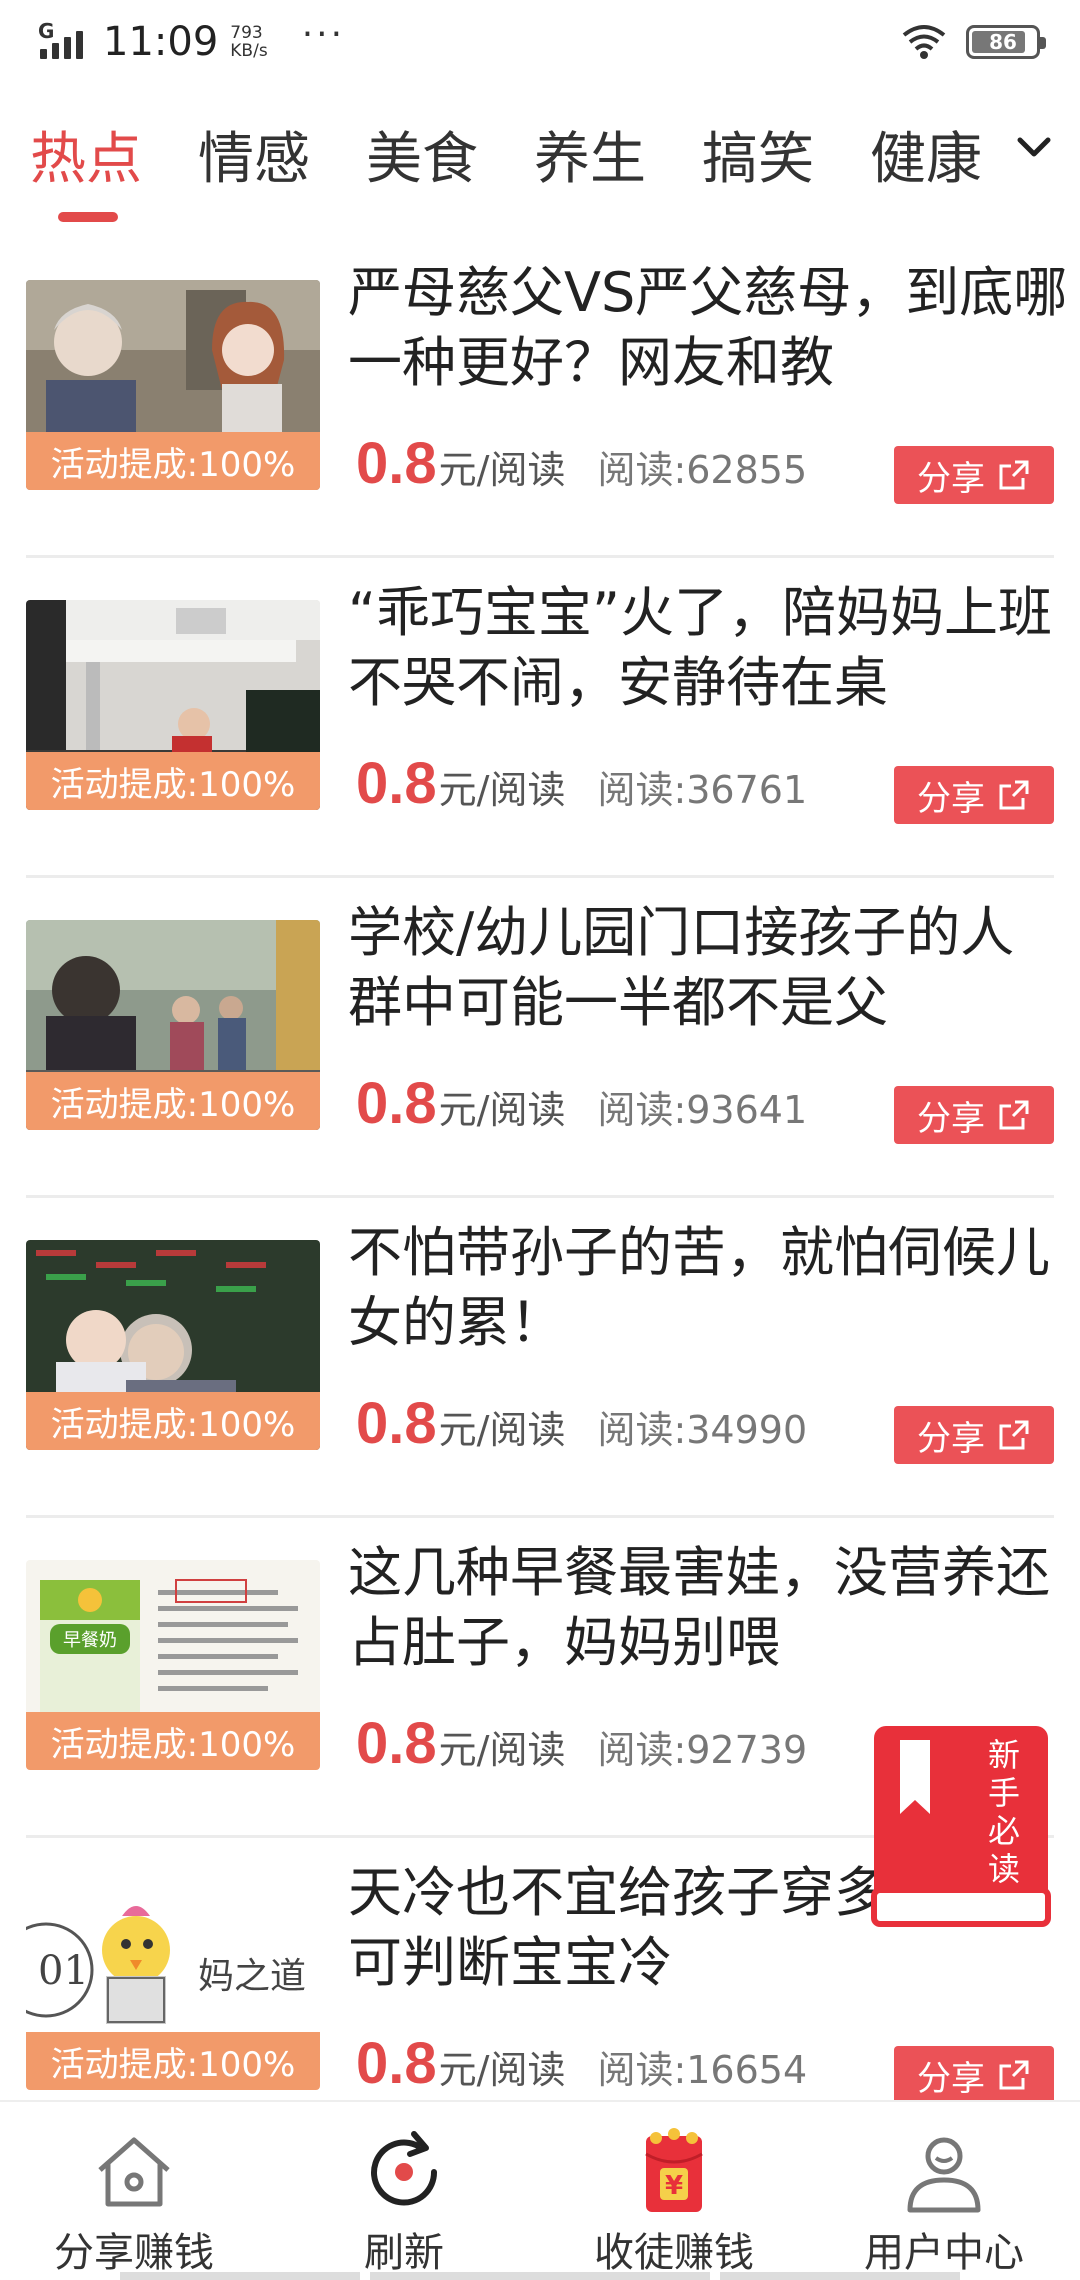 Image resolution: width=1080 pixels, height=2280 pixels. I want to click on read-count: 阅读:16654, so click(702, 2070).